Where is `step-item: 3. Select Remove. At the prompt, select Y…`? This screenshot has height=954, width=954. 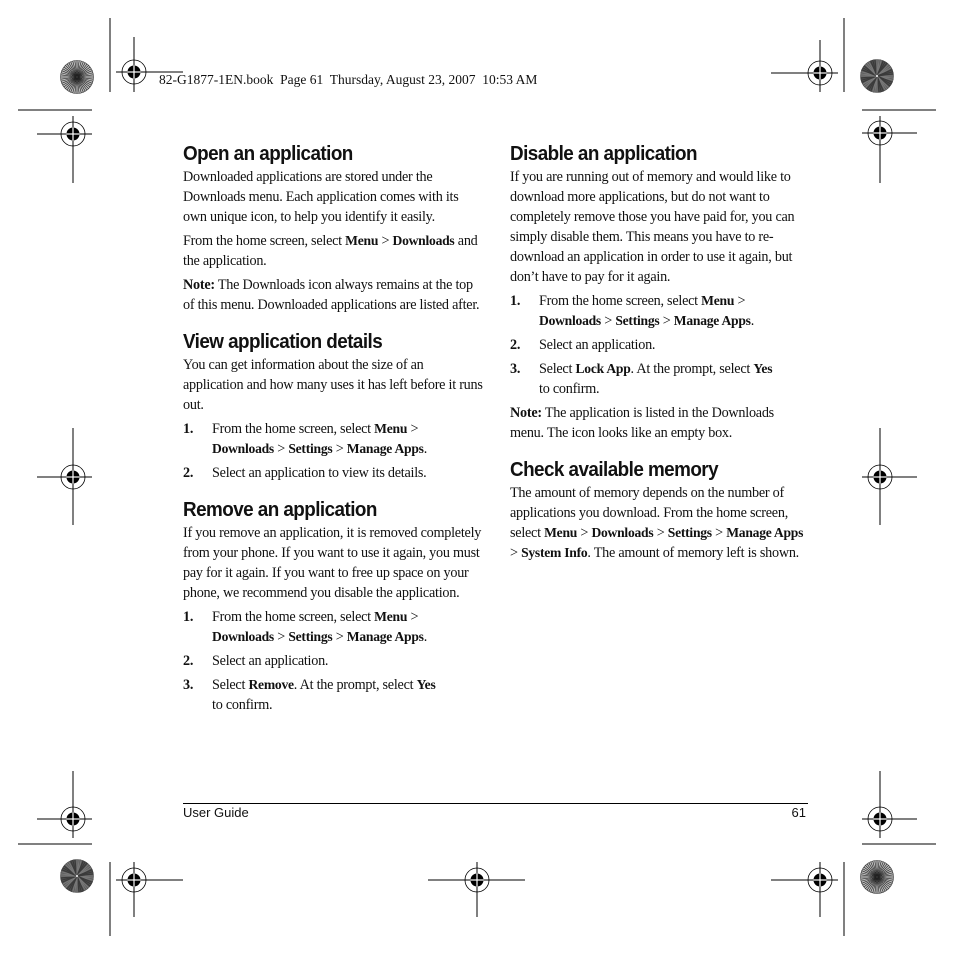
step-item: 3. Select Remove. At the prompt, select Y… is located at coordinates (333, 695).